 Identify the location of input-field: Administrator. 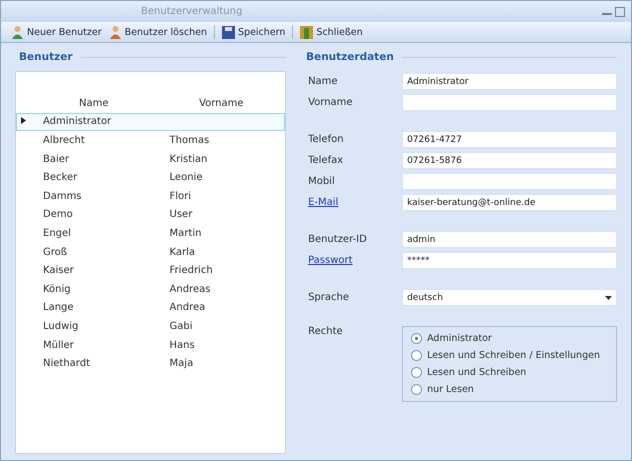
(509, 81).